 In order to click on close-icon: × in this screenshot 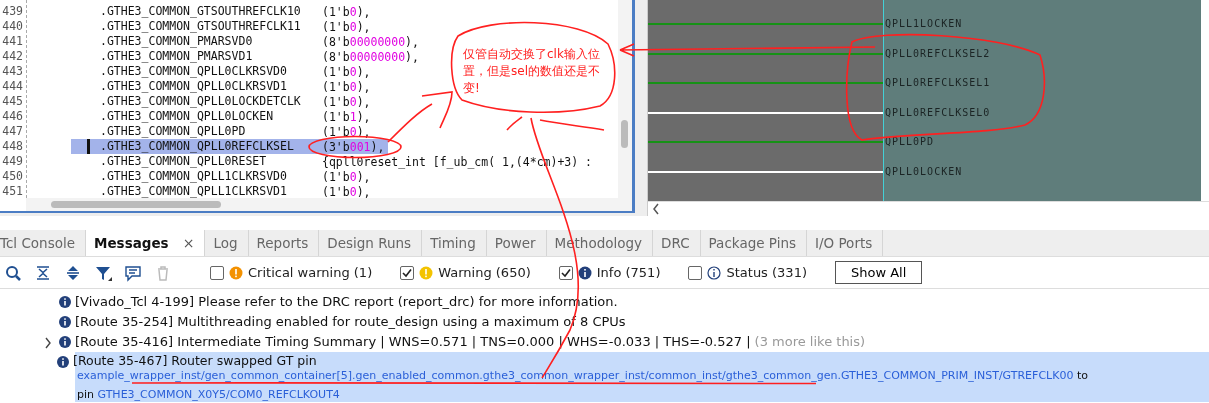, I will do `click(188, 243)`.